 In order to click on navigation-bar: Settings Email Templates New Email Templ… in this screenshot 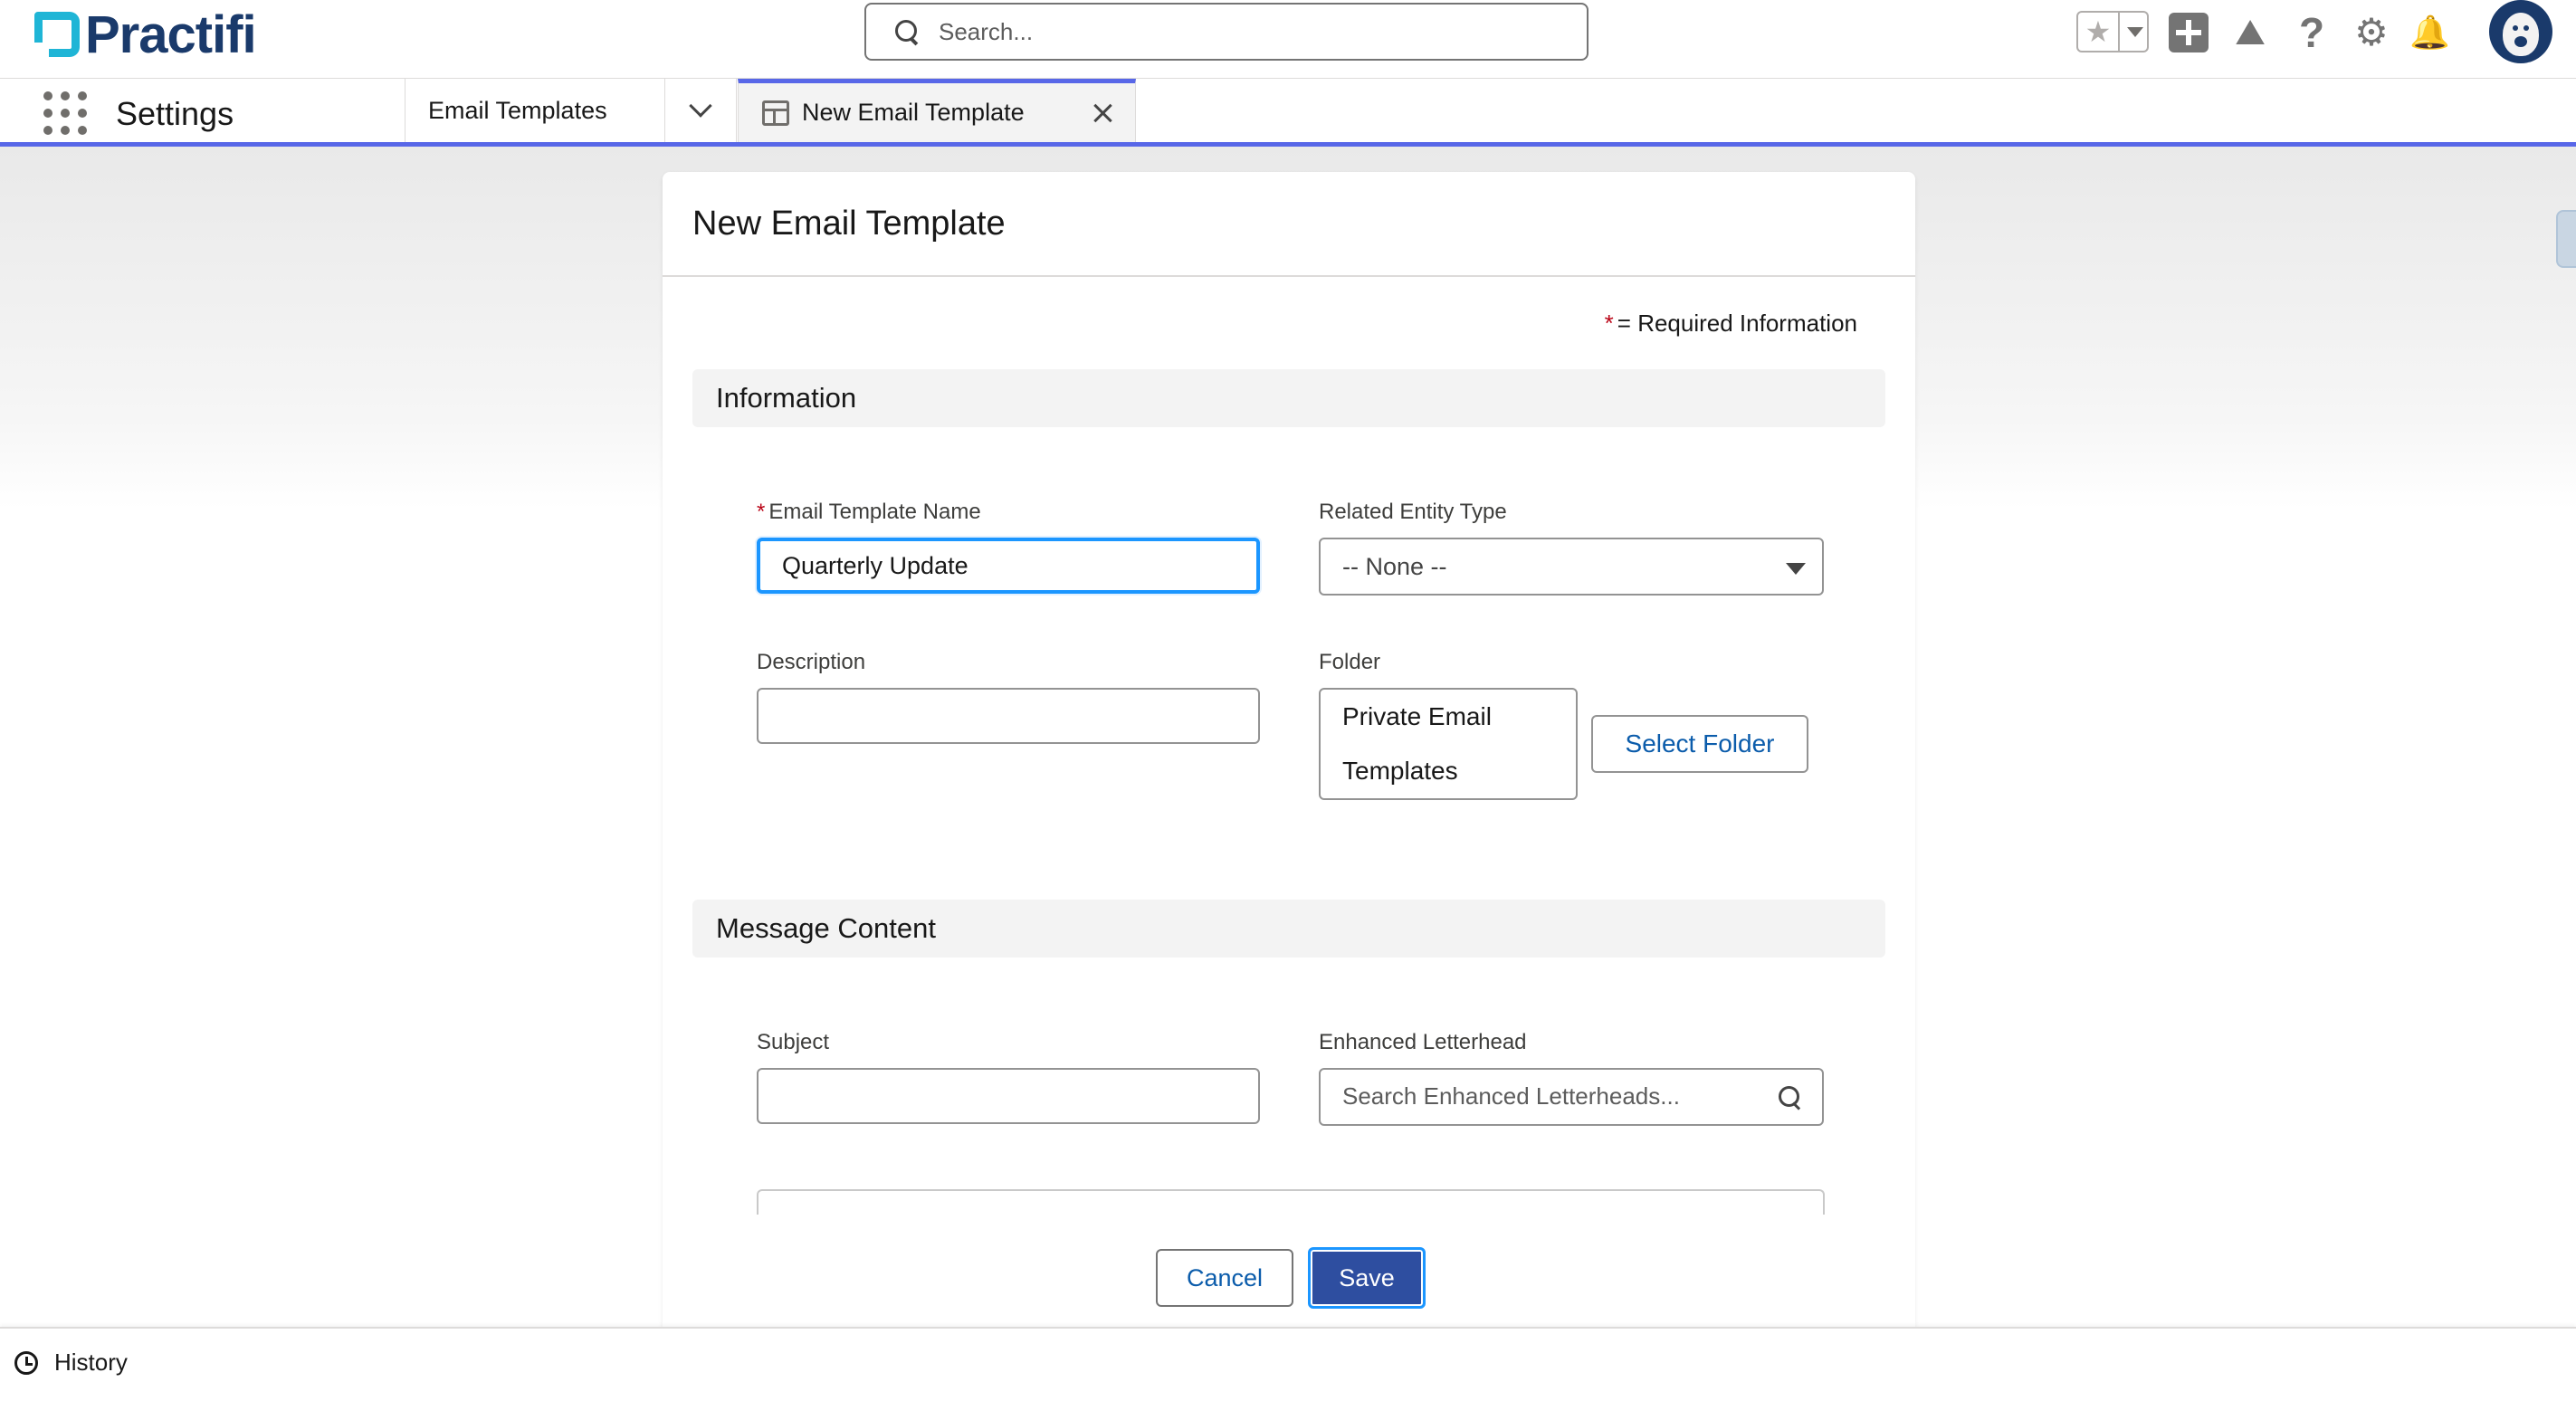, I will do `click(1288, 113)`.